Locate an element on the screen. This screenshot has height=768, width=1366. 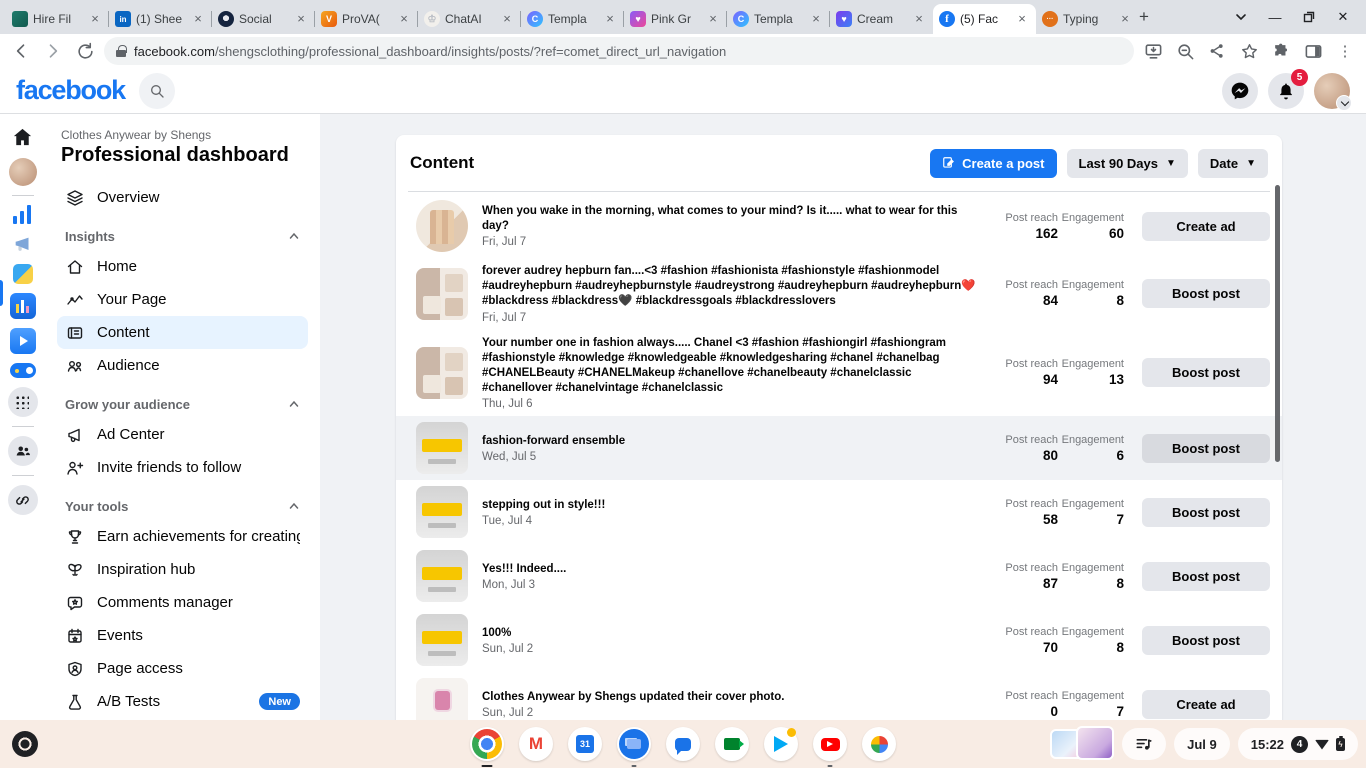
browser-tab: Typing × is located at coordinates (1087, 19).